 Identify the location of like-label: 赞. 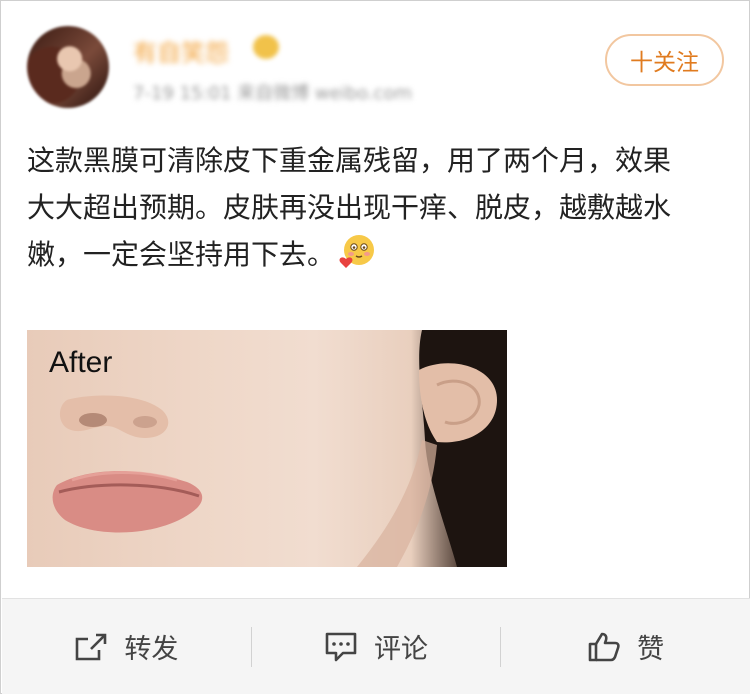
(651, 649).